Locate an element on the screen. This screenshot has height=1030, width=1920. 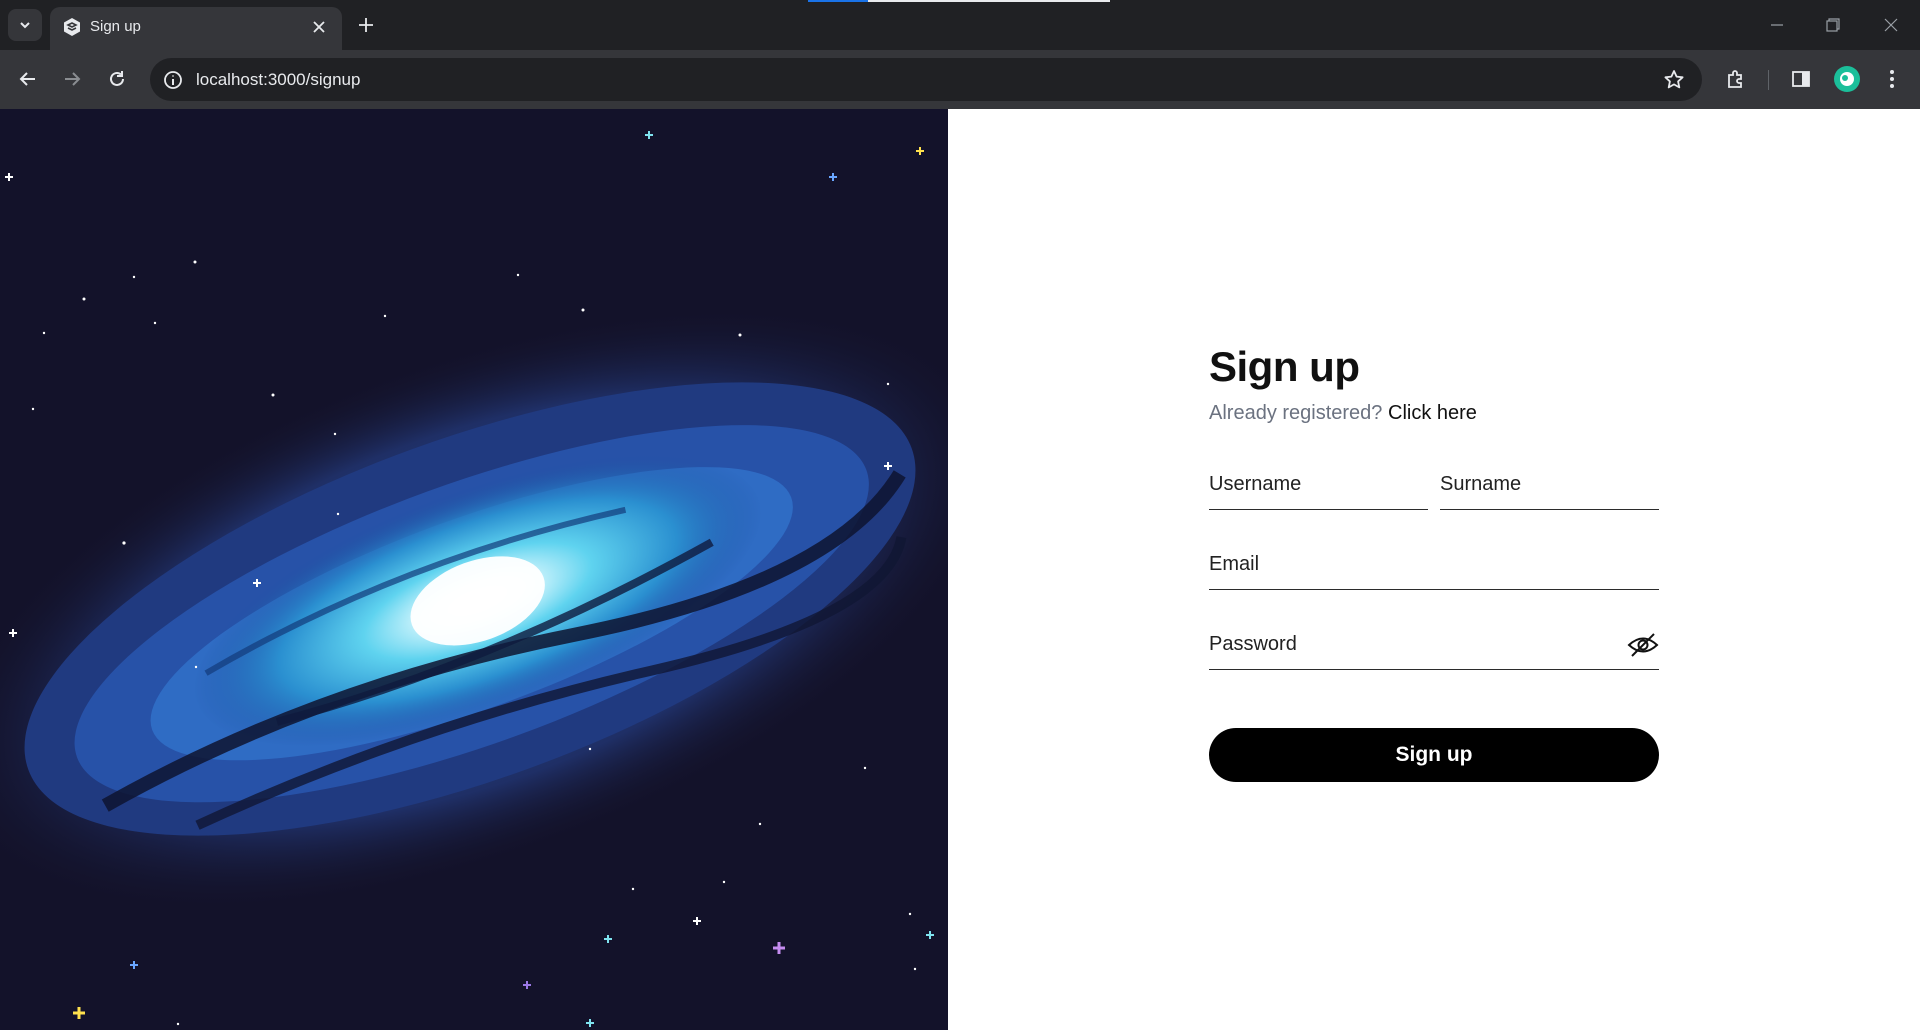
side-panel-button is located at coordinates (1801, 79).